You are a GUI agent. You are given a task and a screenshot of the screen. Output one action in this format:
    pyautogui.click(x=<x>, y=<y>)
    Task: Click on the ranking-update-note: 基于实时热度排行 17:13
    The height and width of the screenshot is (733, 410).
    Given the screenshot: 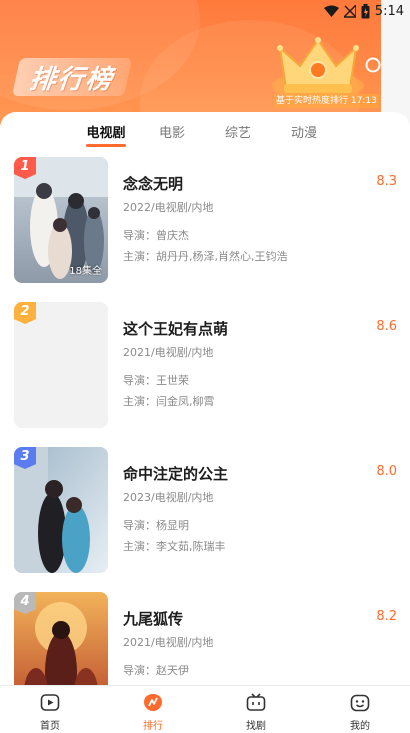 What is the action you would take?
    pyautogui.click(x=326, y=101)
    